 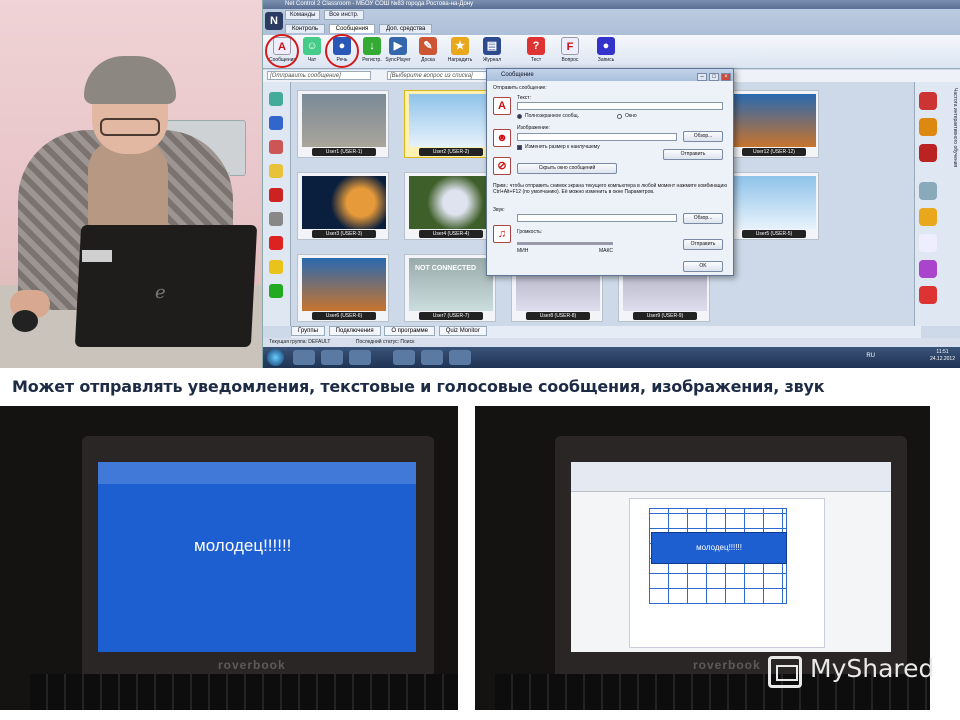 I want to click on teacher-glasses, so click(x=130, y=127).